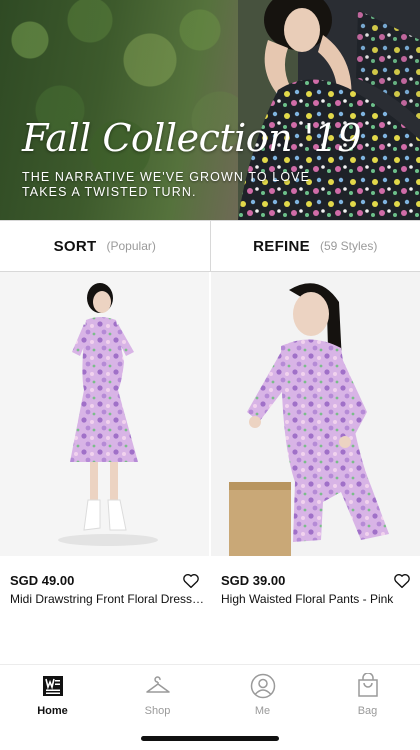 The image size is (420, 750). I want to click on home-indicator, so click(210, 738).